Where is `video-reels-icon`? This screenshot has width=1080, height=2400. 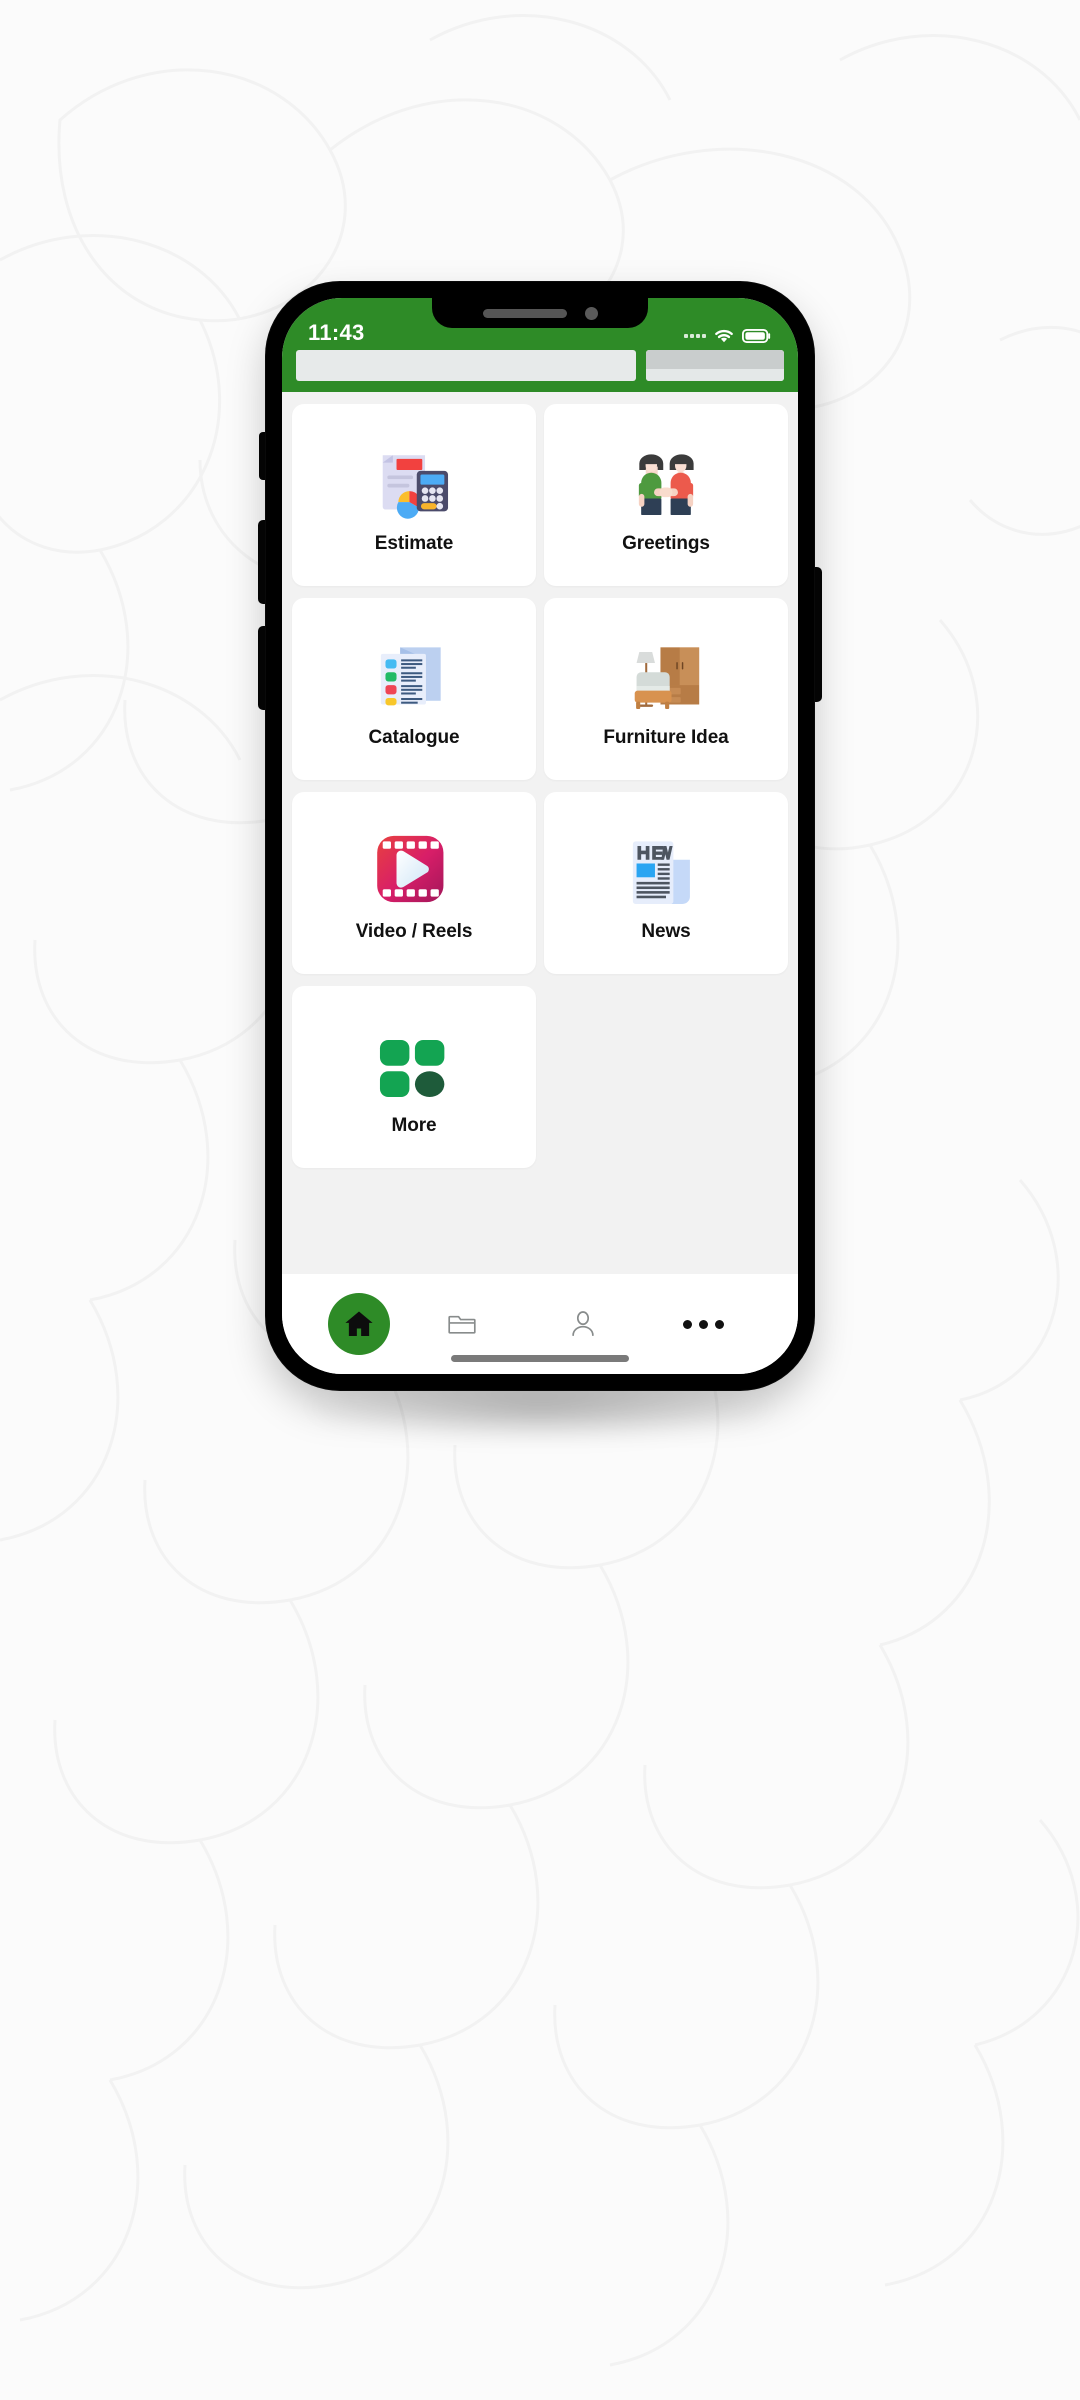 video-reels-icon is located at coordinates (414, 869).